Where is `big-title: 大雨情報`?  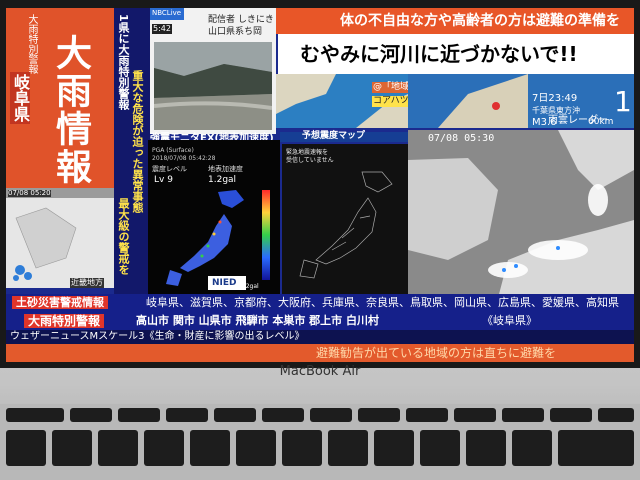 big-title: 大雨情報 is located at coordinates (70, 110).